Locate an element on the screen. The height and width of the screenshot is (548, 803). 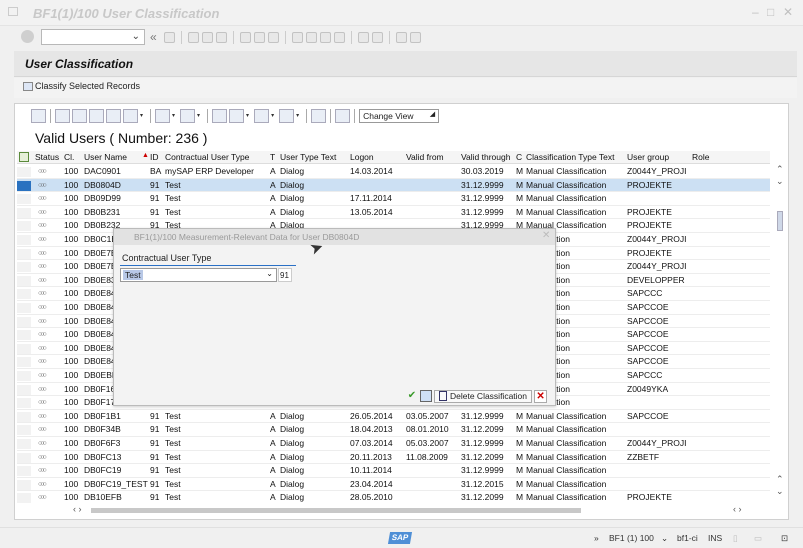
scroll-left-icon: ‹ › is located at coordinates (77, 509).